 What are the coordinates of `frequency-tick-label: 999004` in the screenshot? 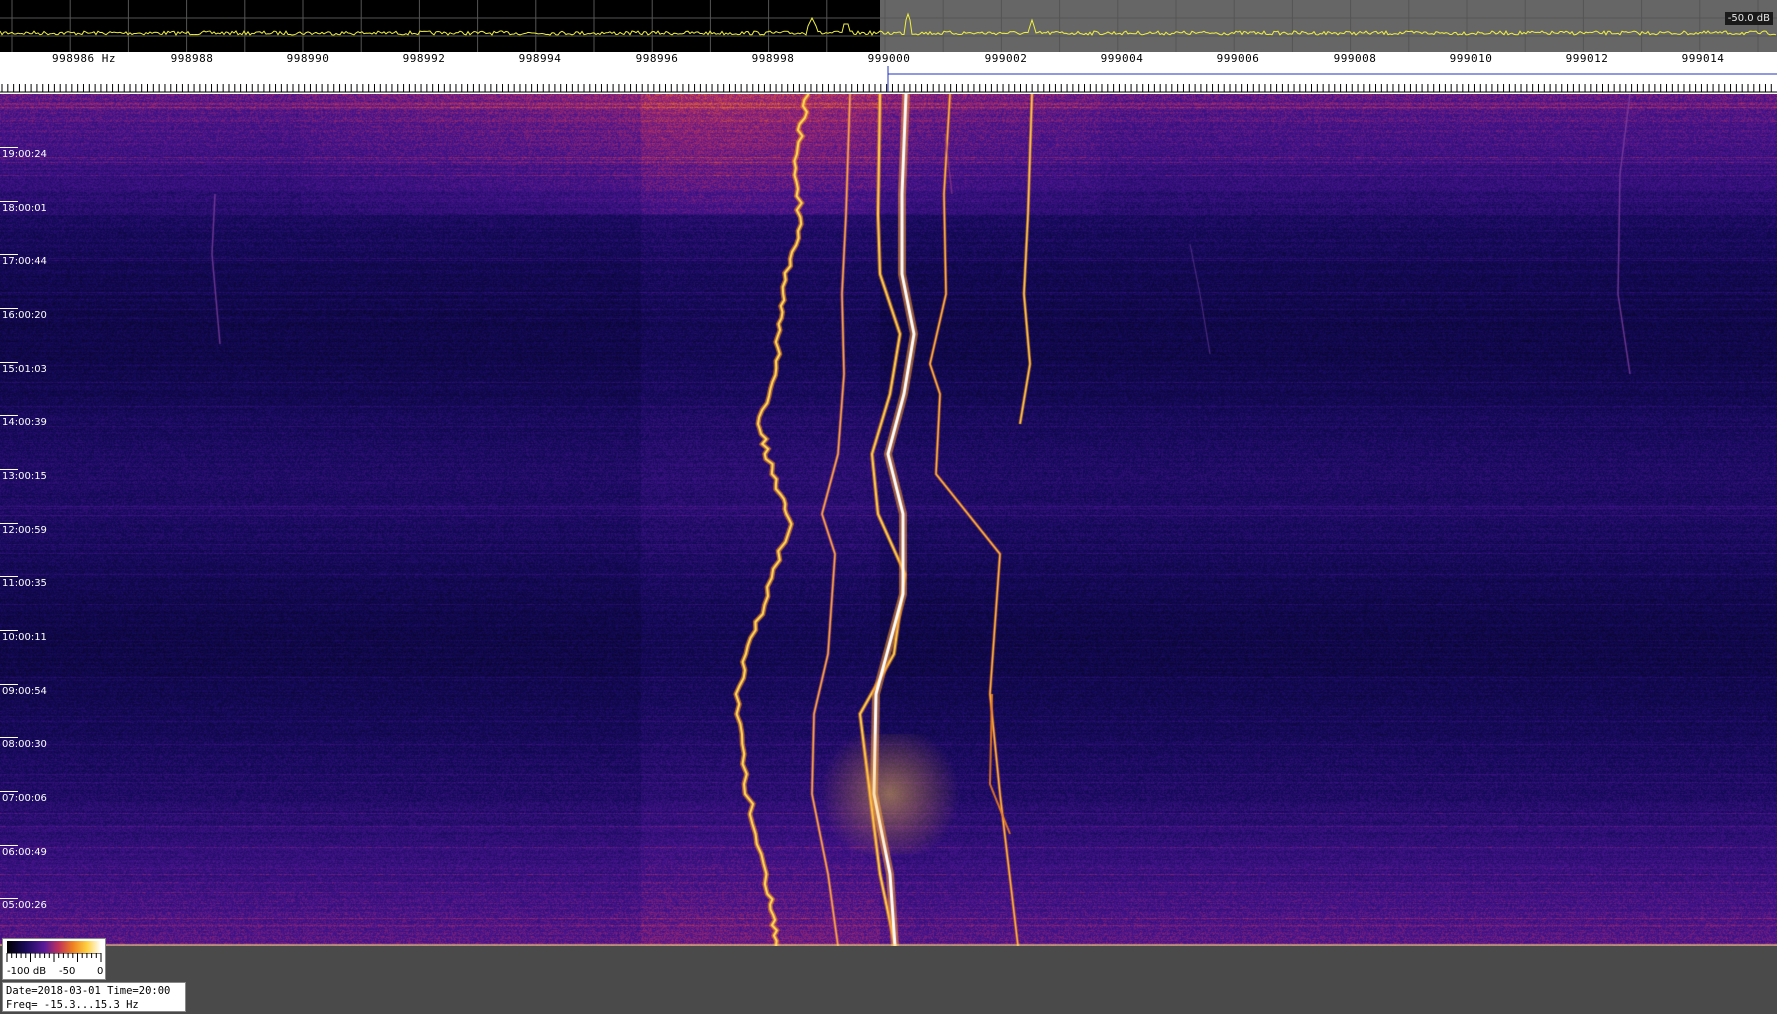 It's located at (1122, 58).